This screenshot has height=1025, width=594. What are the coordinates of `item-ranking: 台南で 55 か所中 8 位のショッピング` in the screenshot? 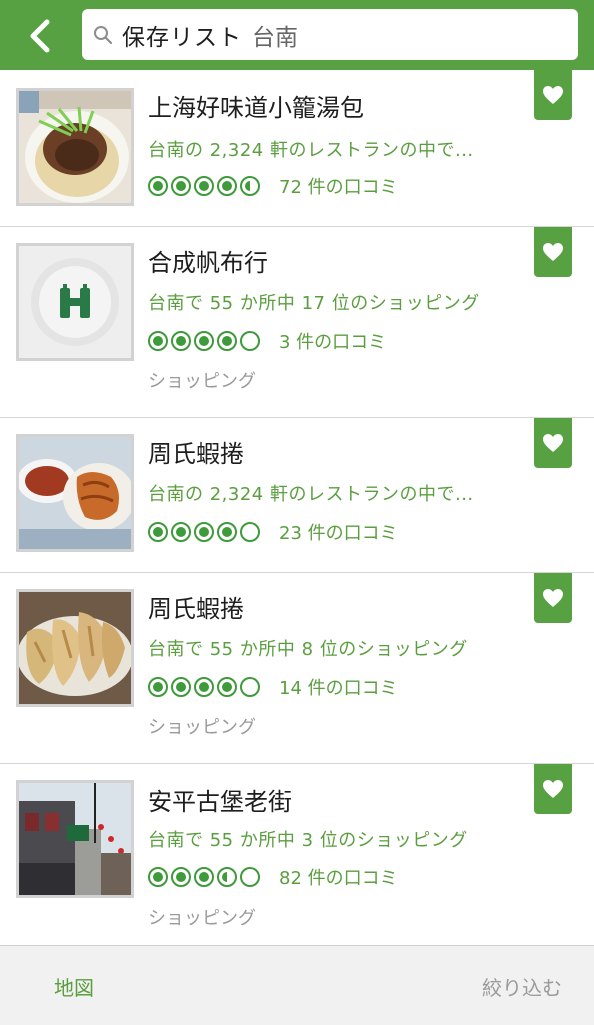 It's located at (308, 649).